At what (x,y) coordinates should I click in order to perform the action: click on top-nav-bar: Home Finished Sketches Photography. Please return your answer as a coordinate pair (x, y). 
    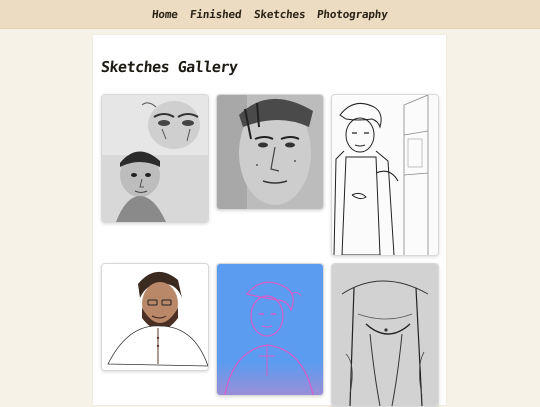
    Looking at the image, I should click on (270, 14).